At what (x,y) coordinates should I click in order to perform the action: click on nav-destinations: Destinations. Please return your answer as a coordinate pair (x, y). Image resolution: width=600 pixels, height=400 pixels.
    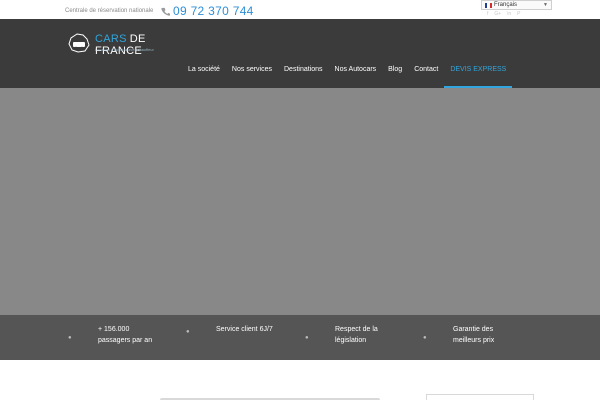
    Looking at the image, I should click on (303, 53).